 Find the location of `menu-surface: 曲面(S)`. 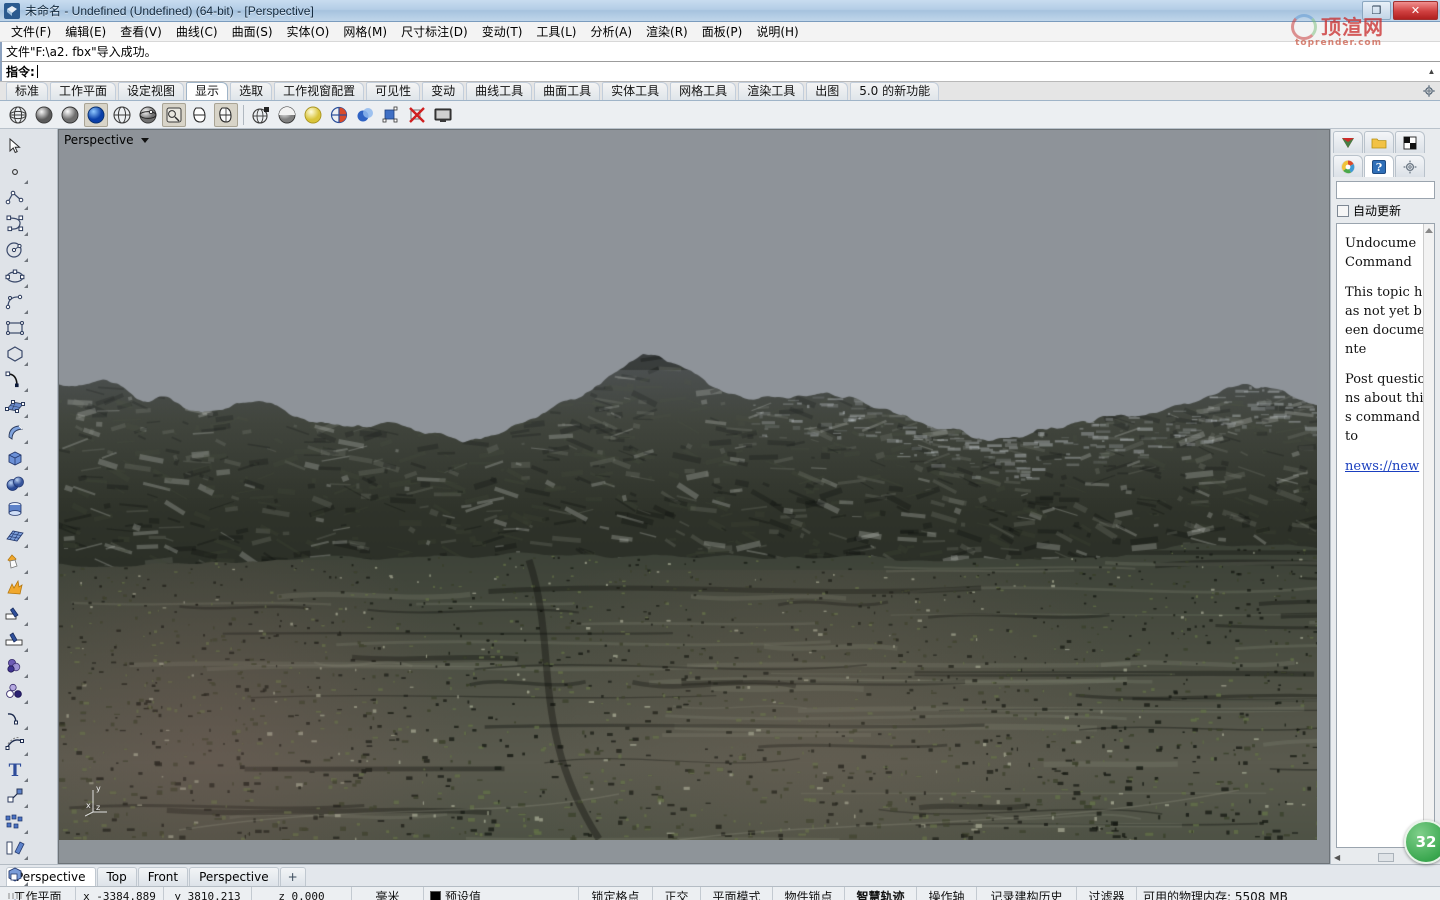

menu-surface: 曲面(S) is located at coordinates (252, 31).